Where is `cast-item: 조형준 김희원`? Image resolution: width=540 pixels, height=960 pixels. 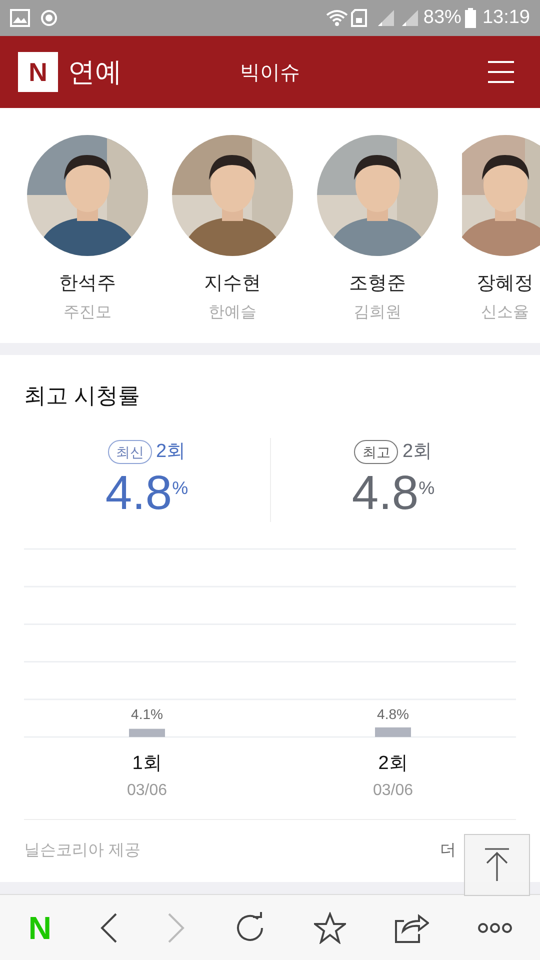
cast-item: 조형준 김희원 is located at coordinates (377, 239).